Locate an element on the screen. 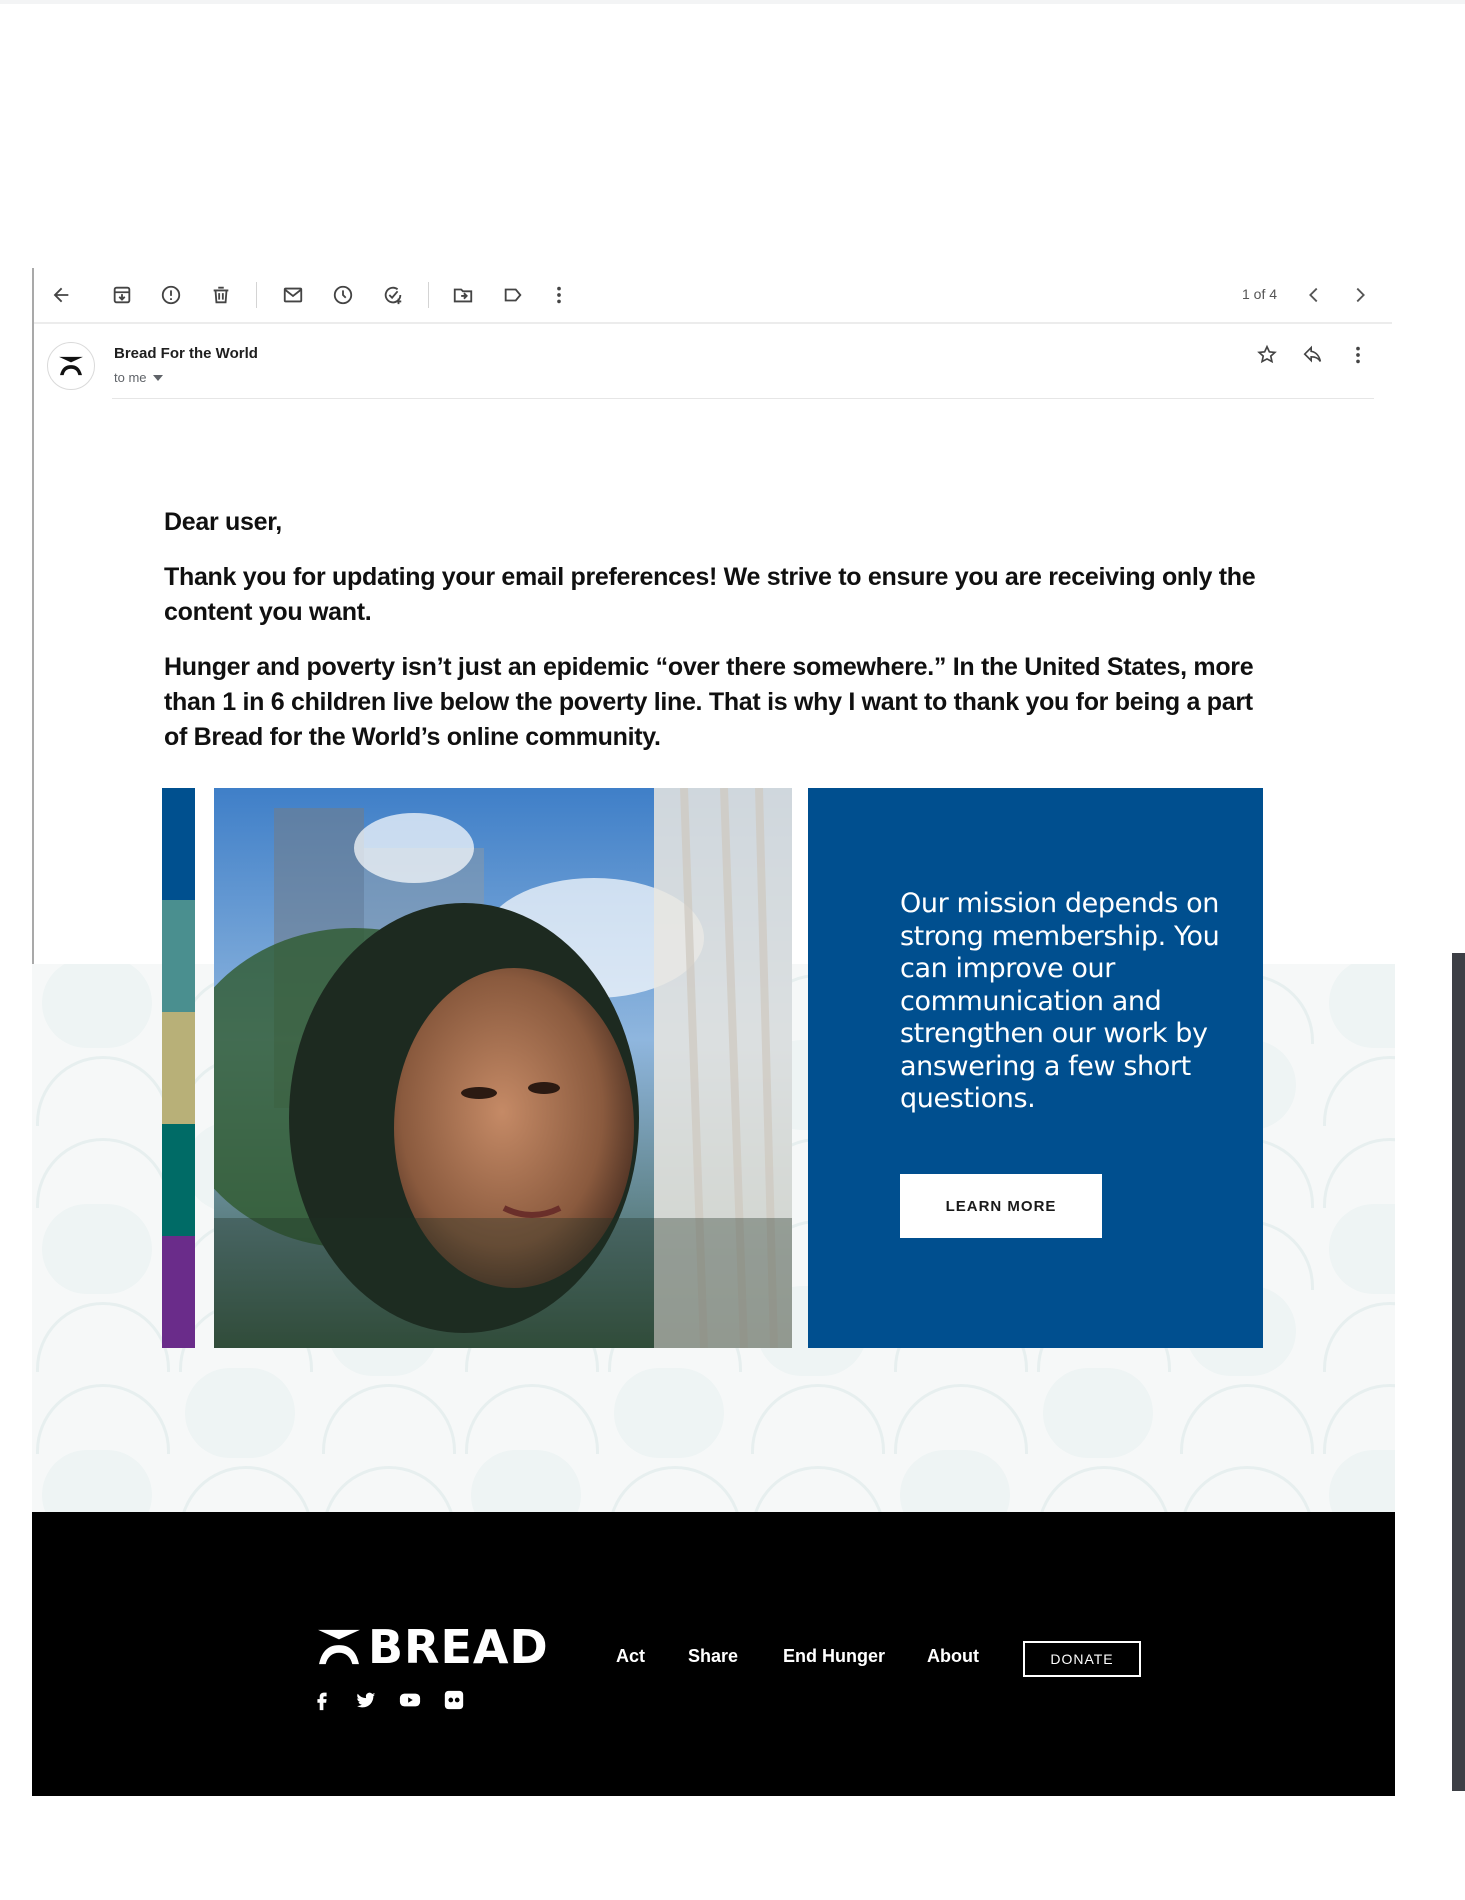 The width and height of the screenshot is (1465, 1900). add-to-tasks-icon is located at coordinates (393, 295).